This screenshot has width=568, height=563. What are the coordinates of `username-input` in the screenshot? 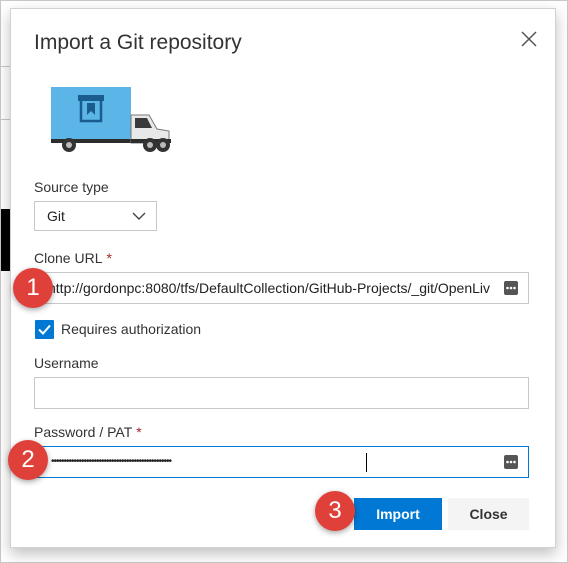 It's located at (281, 393).